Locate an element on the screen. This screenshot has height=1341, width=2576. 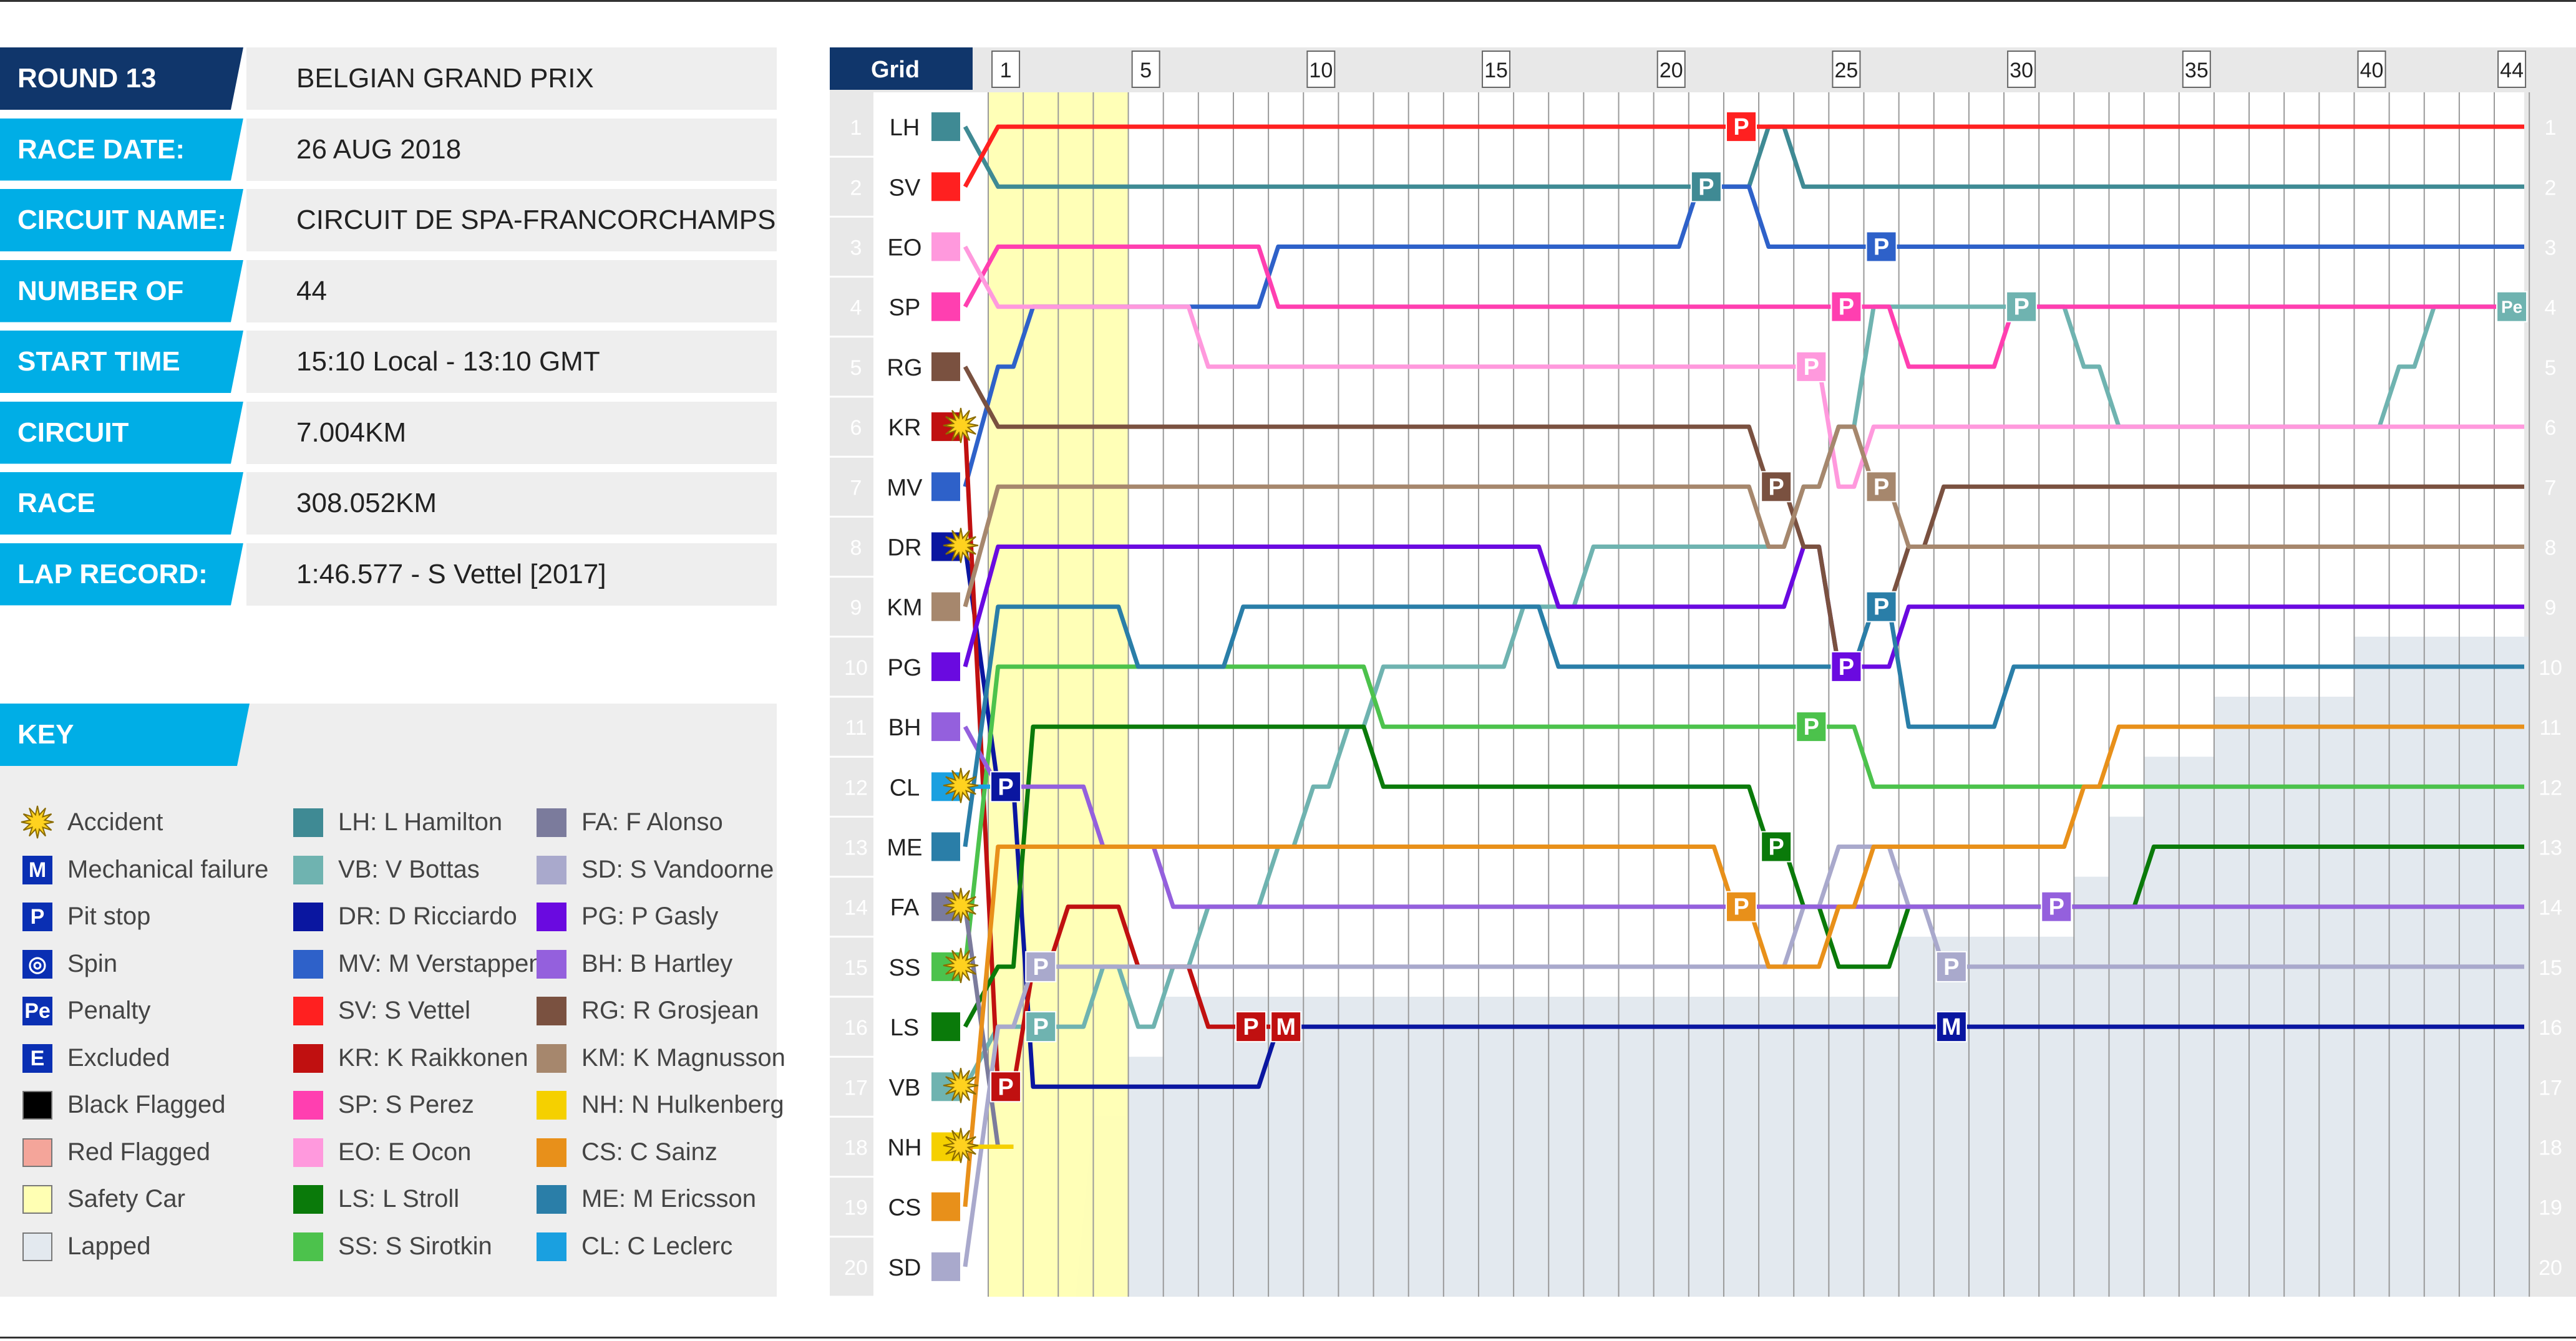
grid-driver-code: NH is located at coordinates (905, 1148).